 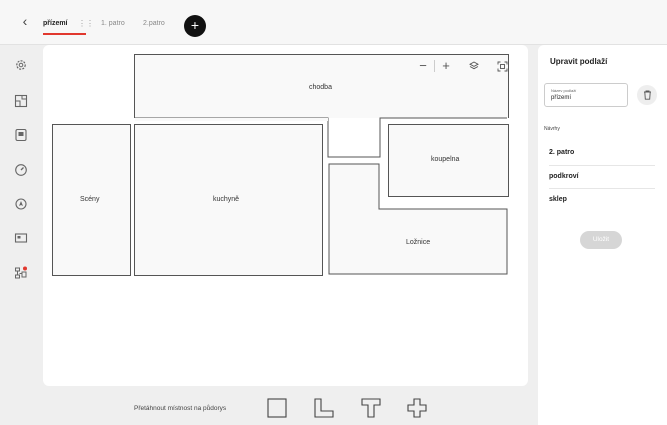 I want to click on floor-name-label: Název podlaží, so click(x=564, y=90).